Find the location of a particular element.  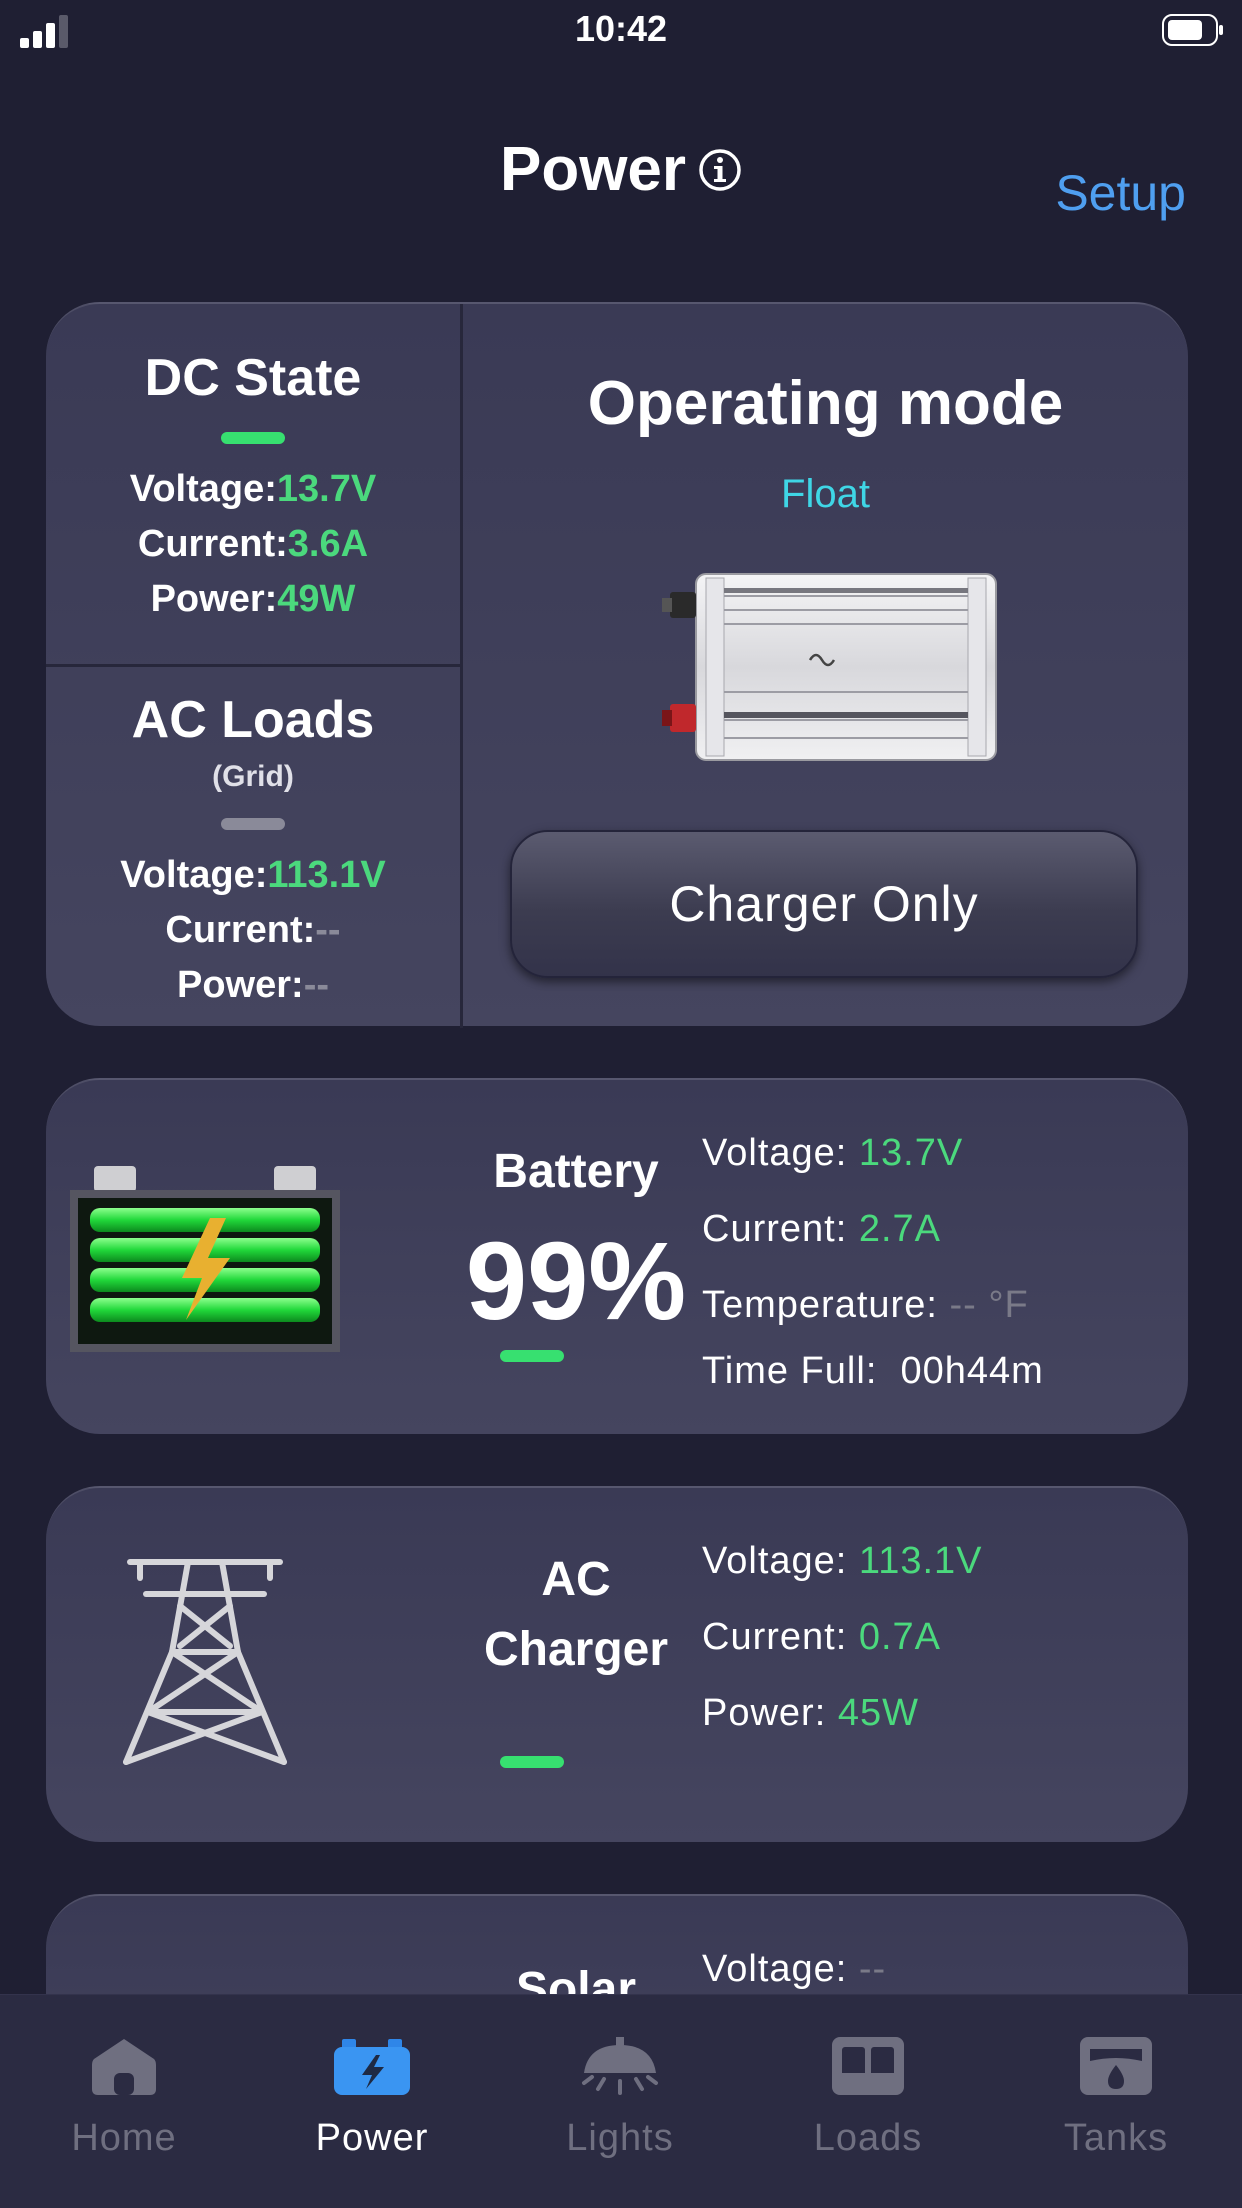

tab-power: Power is located at coordinates (372, 2101).